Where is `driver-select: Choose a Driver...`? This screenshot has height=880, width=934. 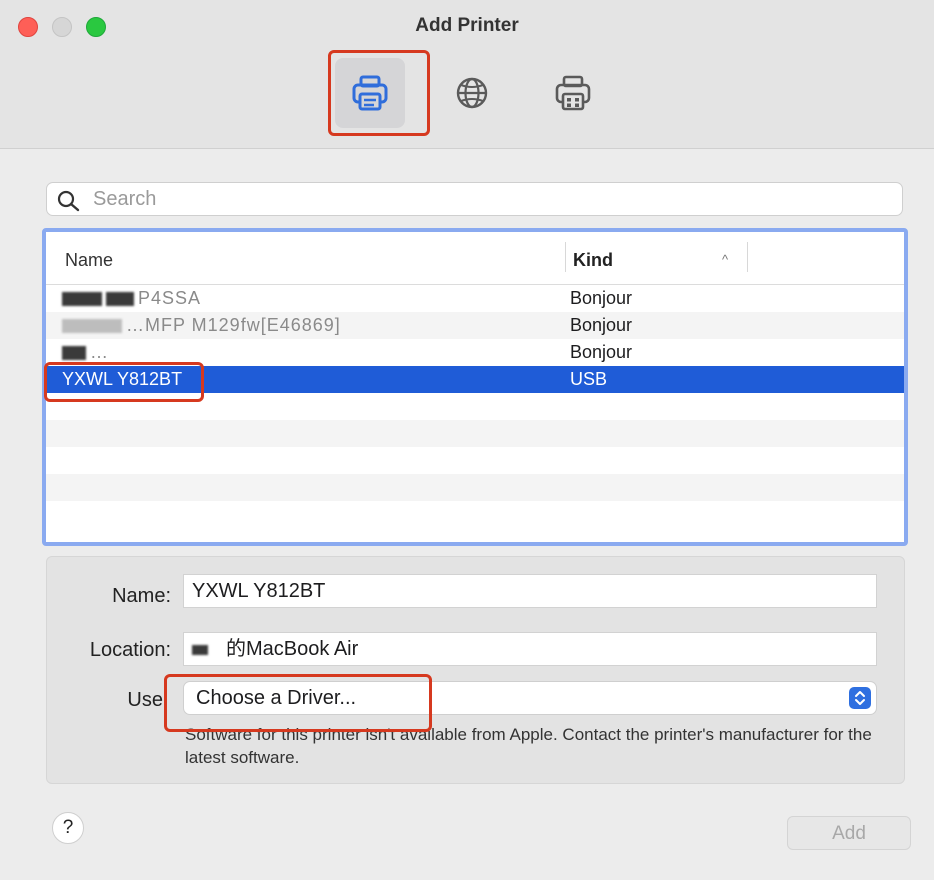 driver-select: Choose a Driver... is located at coordinates (530, 698).